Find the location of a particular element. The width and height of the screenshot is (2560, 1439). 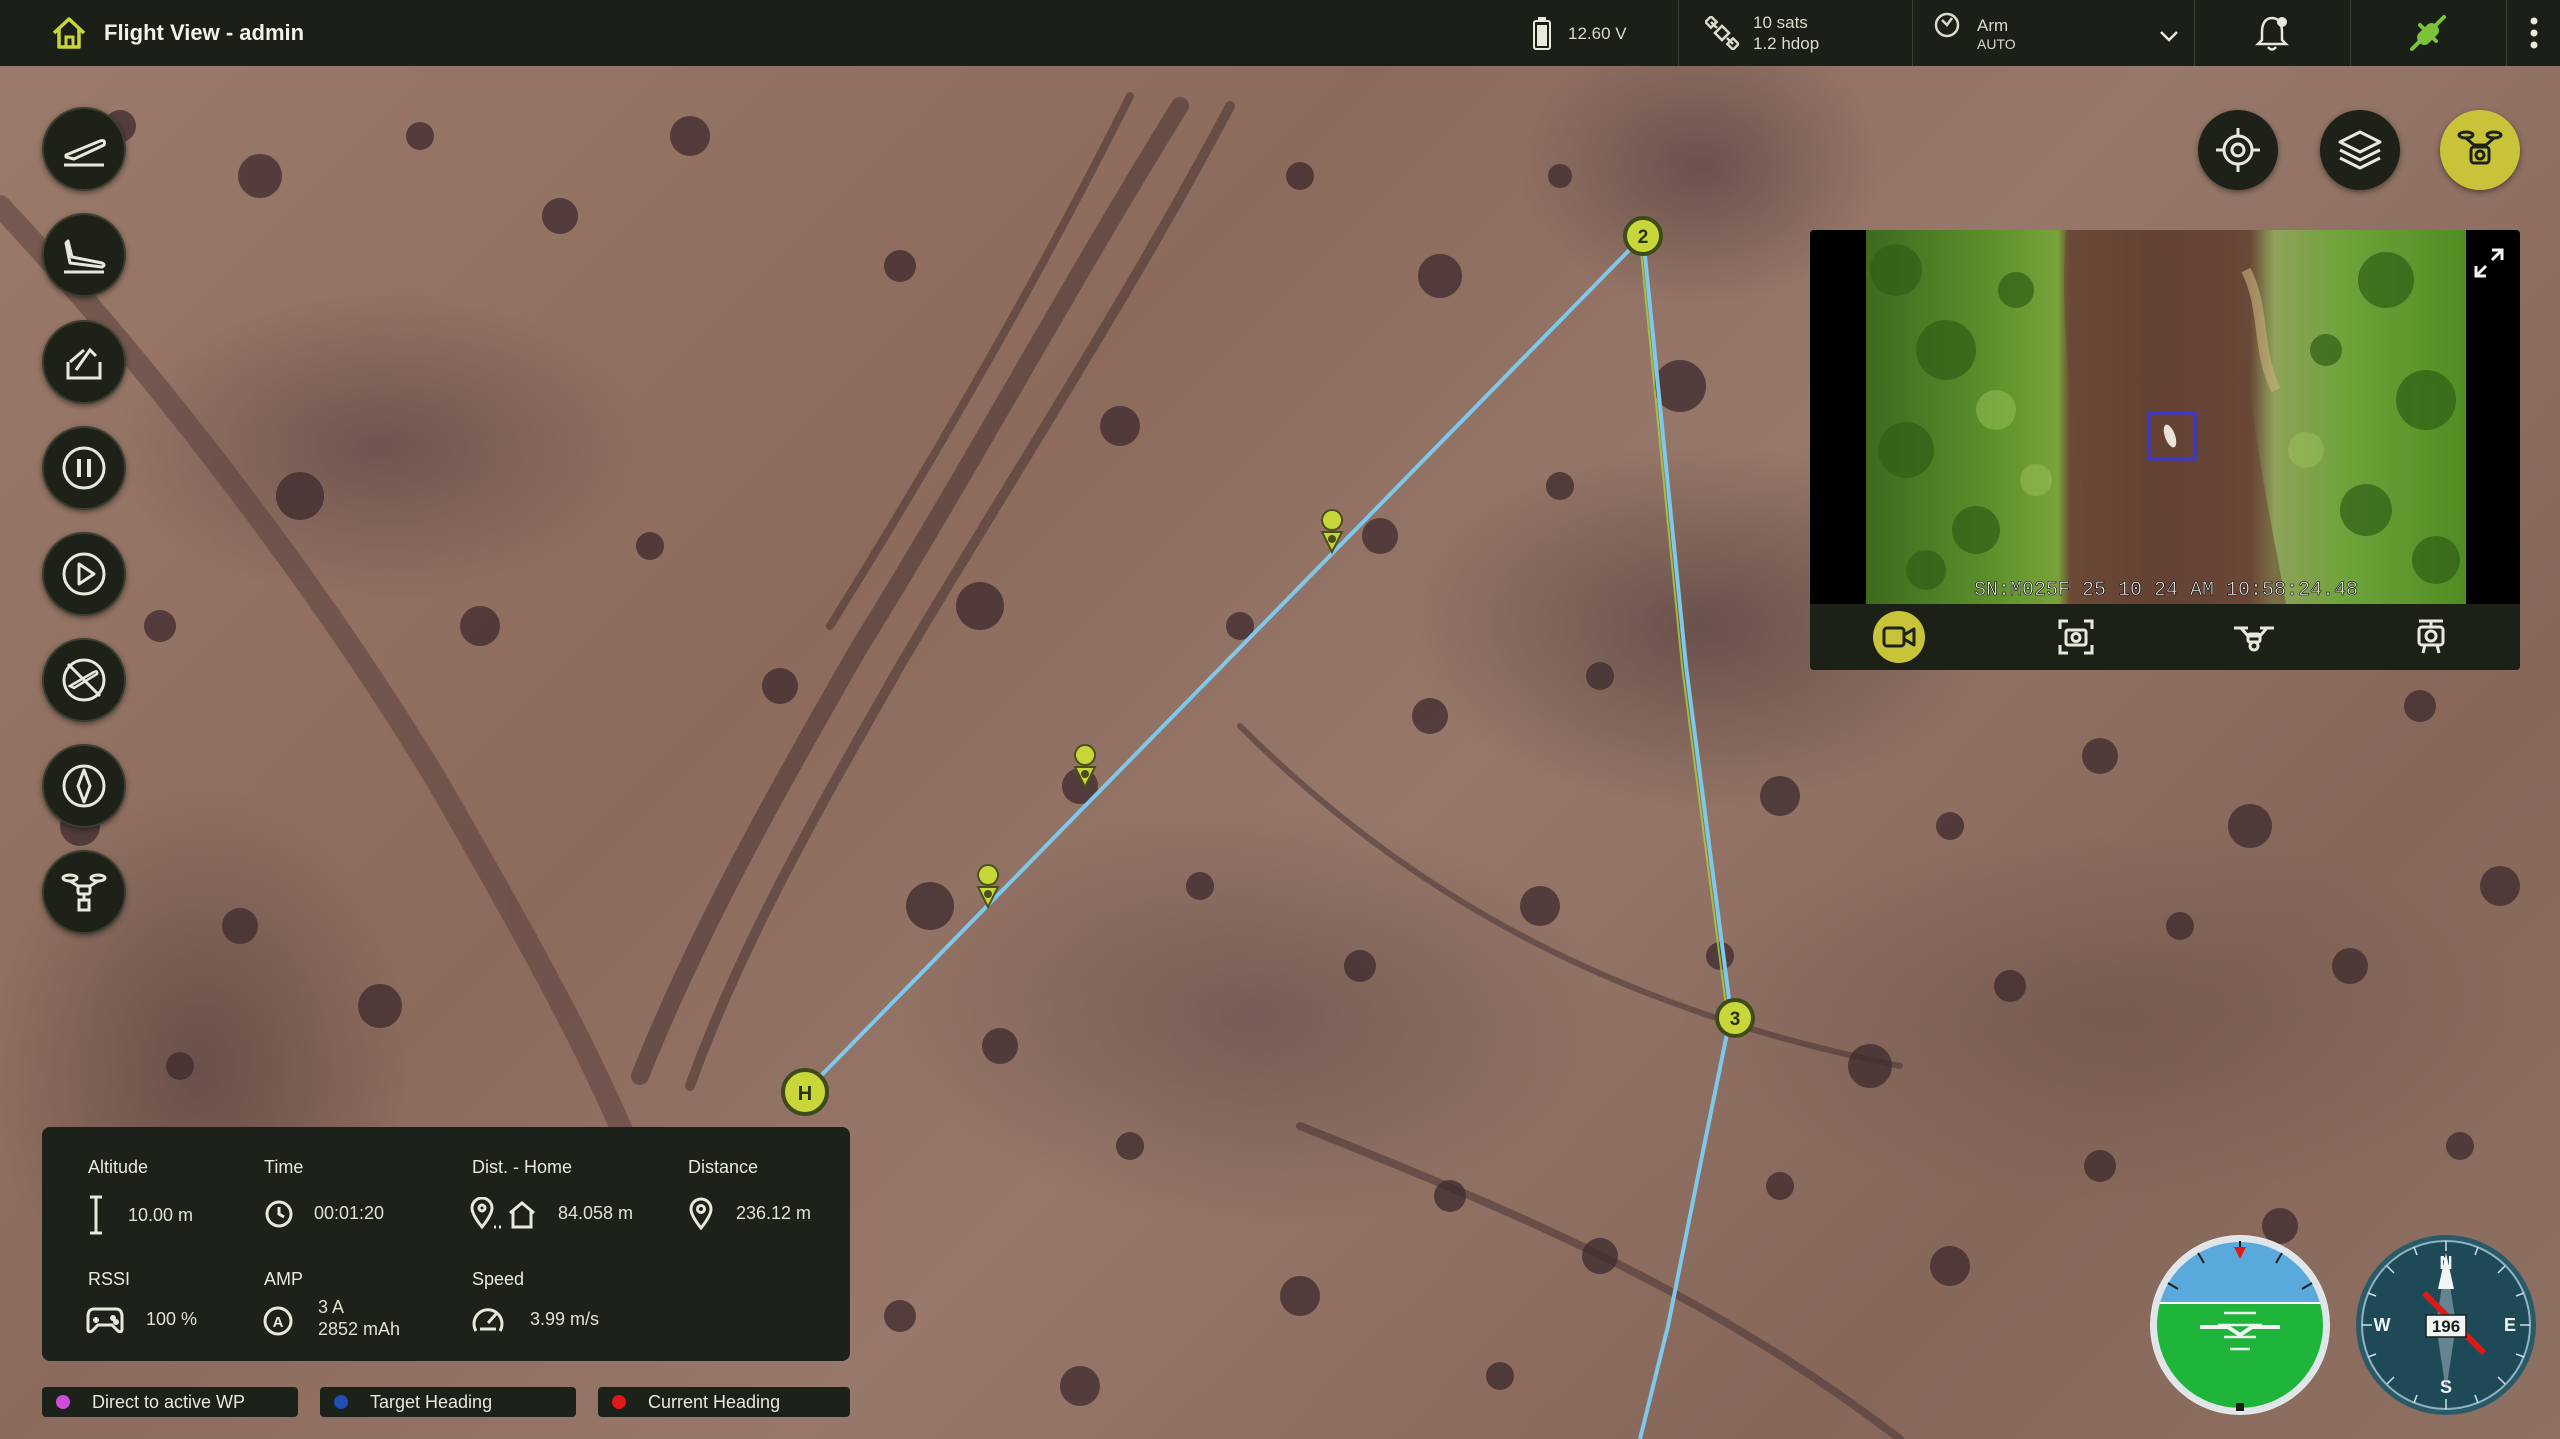

play-icon is located at coordinates (84, 574).